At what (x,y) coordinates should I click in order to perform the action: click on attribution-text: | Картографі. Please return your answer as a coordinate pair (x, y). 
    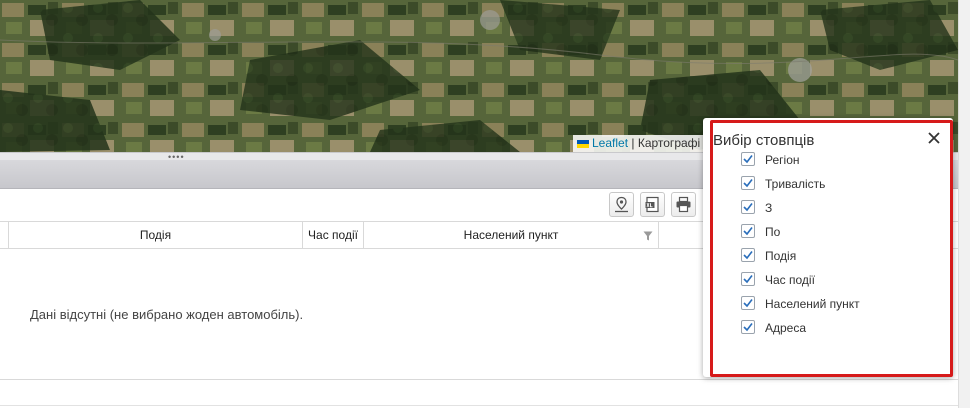
    Looking at the image, I should click on (666, 143).